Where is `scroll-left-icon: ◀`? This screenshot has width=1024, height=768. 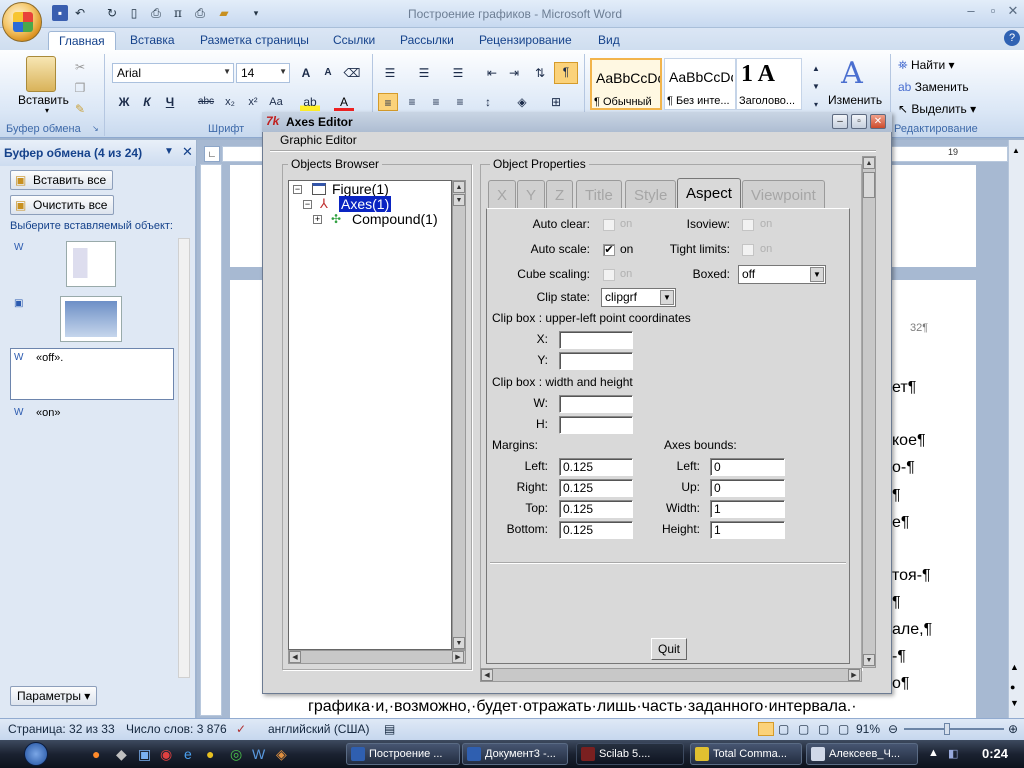
scroll-left-icon: ◀ is located at coordinates (487, 675).